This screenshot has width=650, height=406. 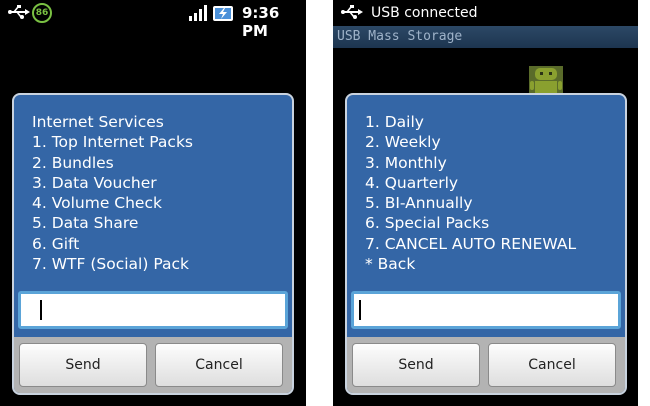 What do you see at coordinates (198, 13) in the screenshot?
I see `signal-icon` at bounding box center [198, 13].